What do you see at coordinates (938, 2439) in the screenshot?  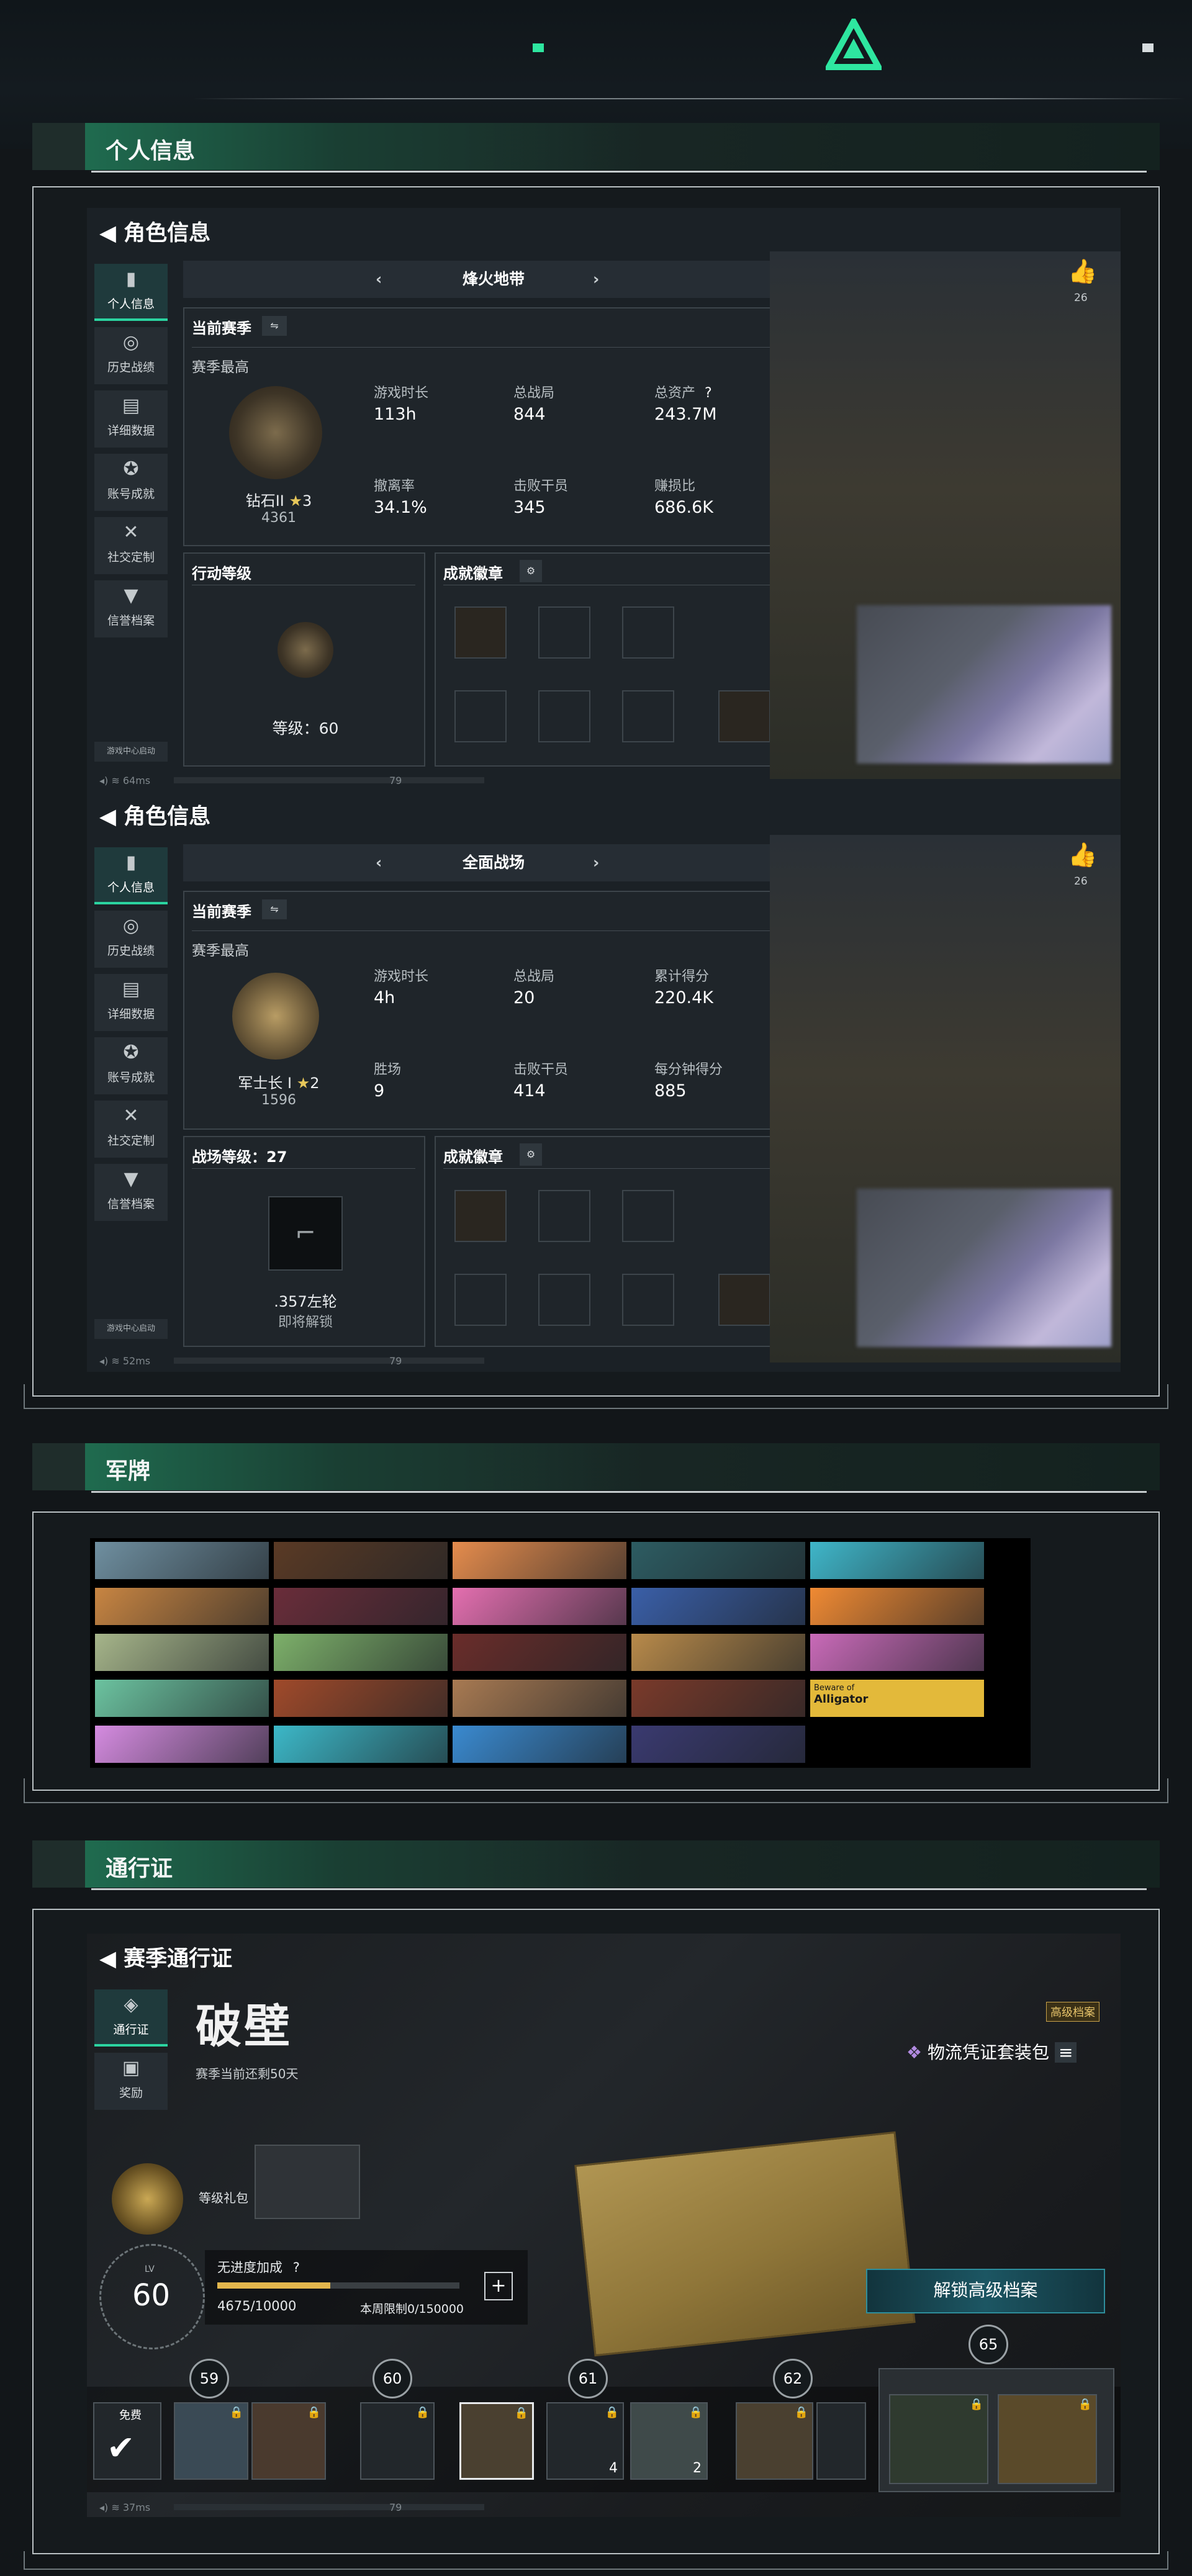 I see `weapon-reward: 🔒` at bounding box center [938, 2439].